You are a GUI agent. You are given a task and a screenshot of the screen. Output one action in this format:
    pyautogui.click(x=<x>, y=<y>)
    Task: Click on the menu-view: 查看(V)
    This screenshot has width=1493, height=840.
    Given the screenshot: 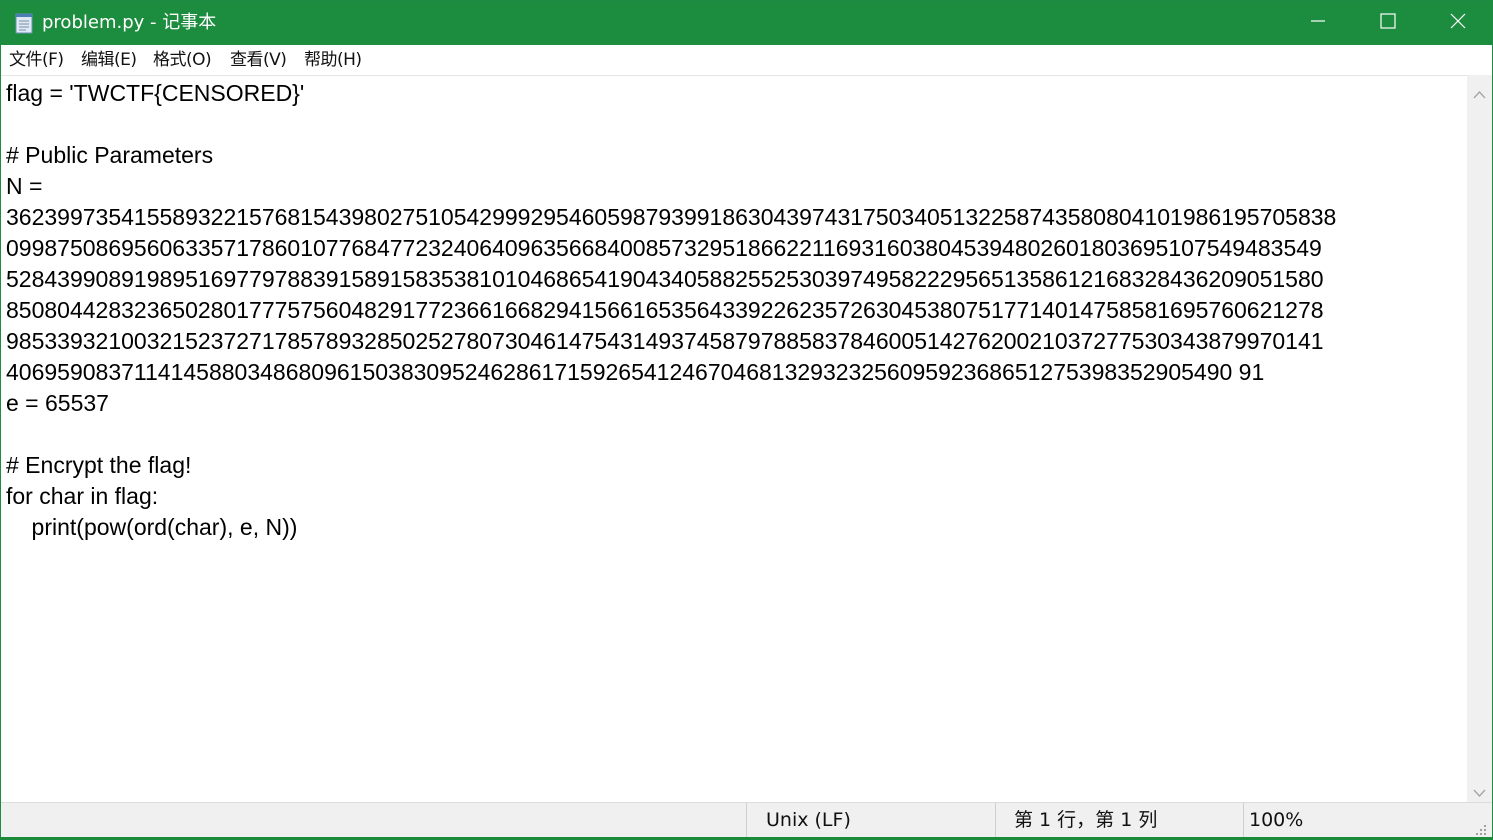 What is the action you would take?
    pyautogui.click(x=258, y=60)
    